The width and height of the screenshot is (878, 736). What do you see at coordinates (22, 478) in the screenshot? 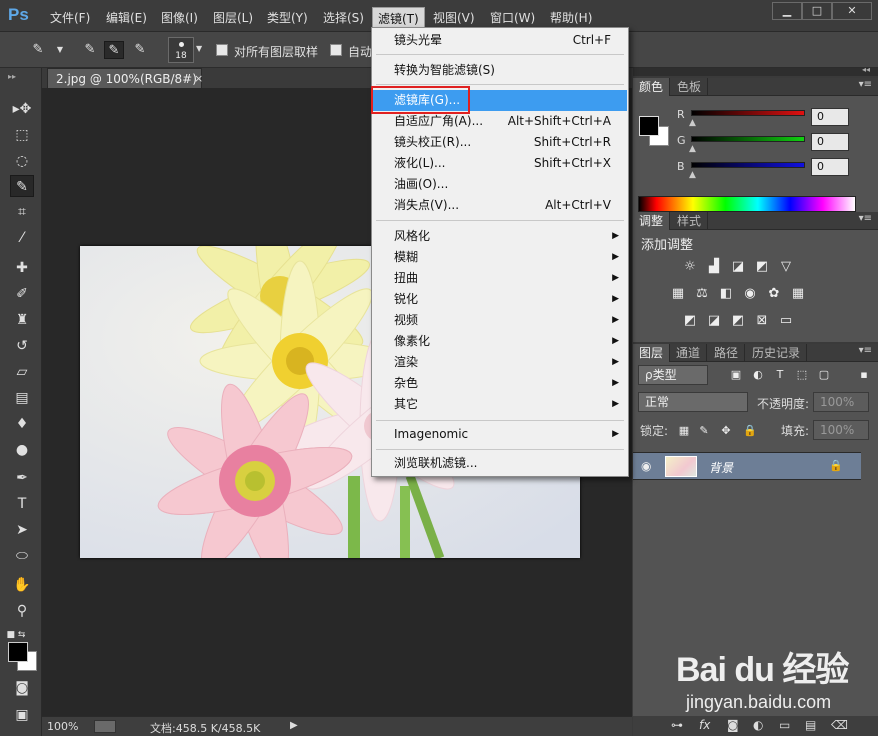
I see `pen-tool-icon: ✒` at bounding box center [22, 478].